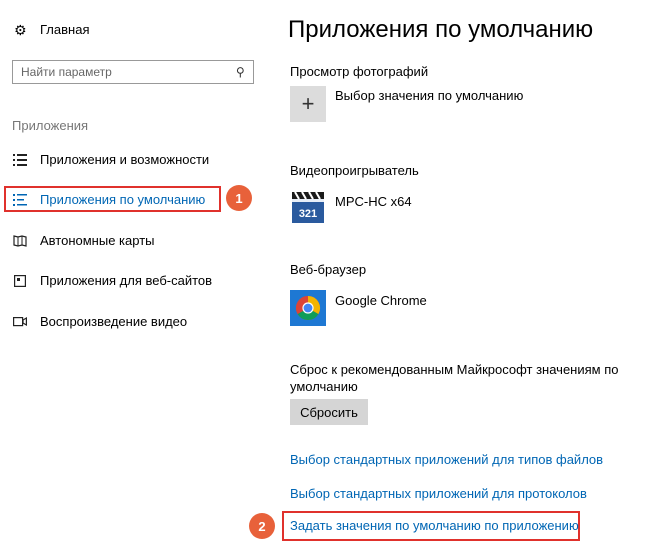  What do you see at coordinates (406, 104) in the screenshot?
I see `photo-viewer-default-button: + Выбор значения по умолчанию` at bounding box center [406, 104].